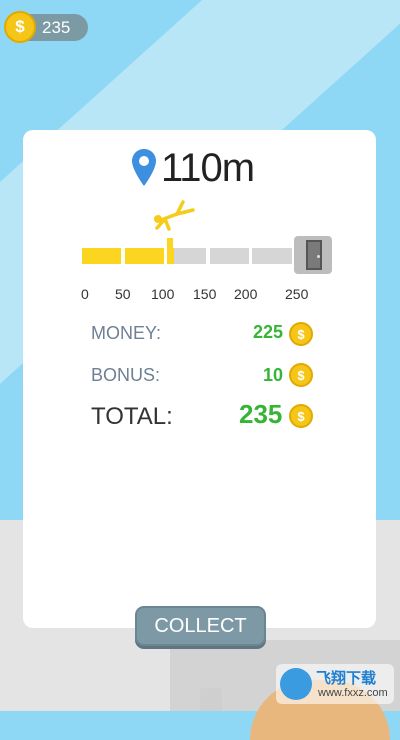 The height and width of the screenshot is (740, 400). I want to click on distance-value: 110m, so click(208, 168).